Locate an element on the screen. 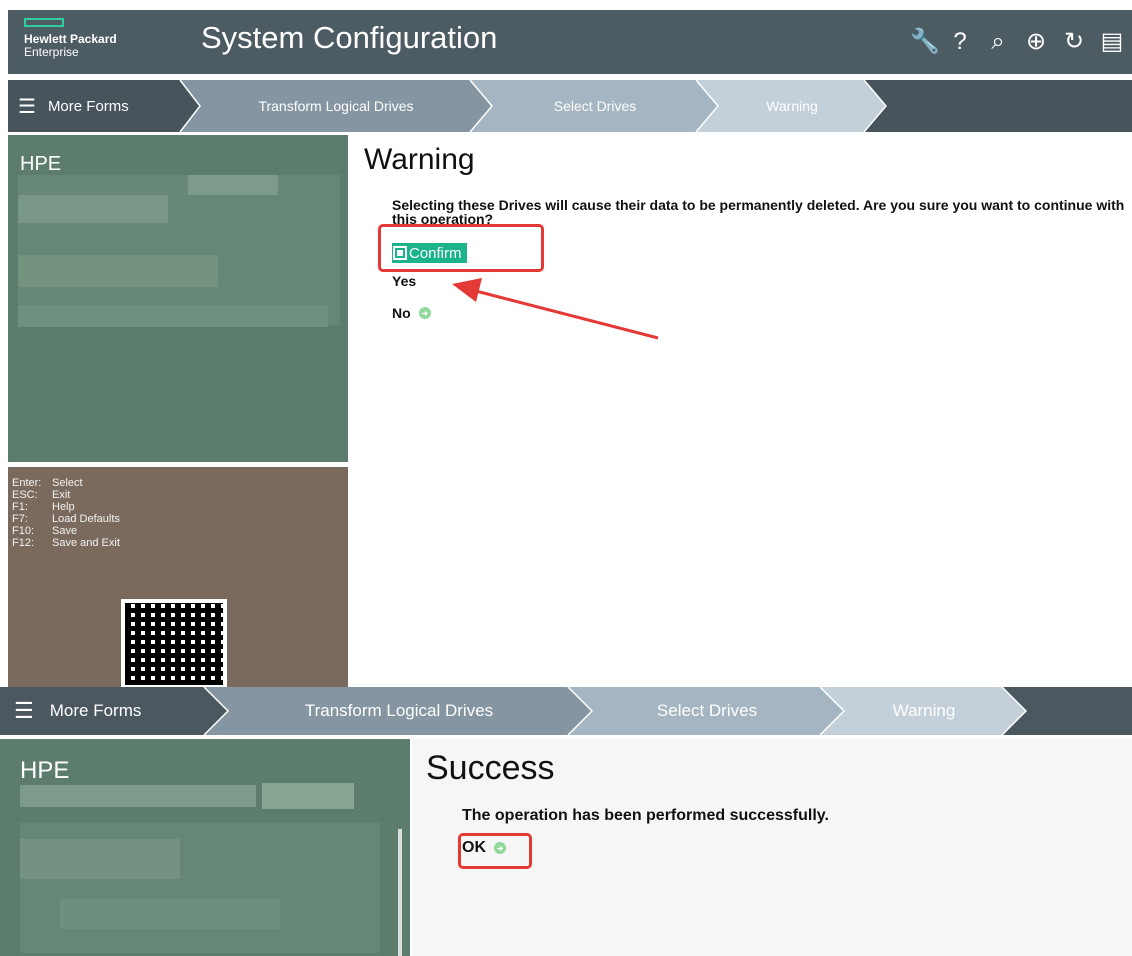 The height and width of the screenshot is (956, 1132). highlight-confirm is located at coordinates (461, 248).